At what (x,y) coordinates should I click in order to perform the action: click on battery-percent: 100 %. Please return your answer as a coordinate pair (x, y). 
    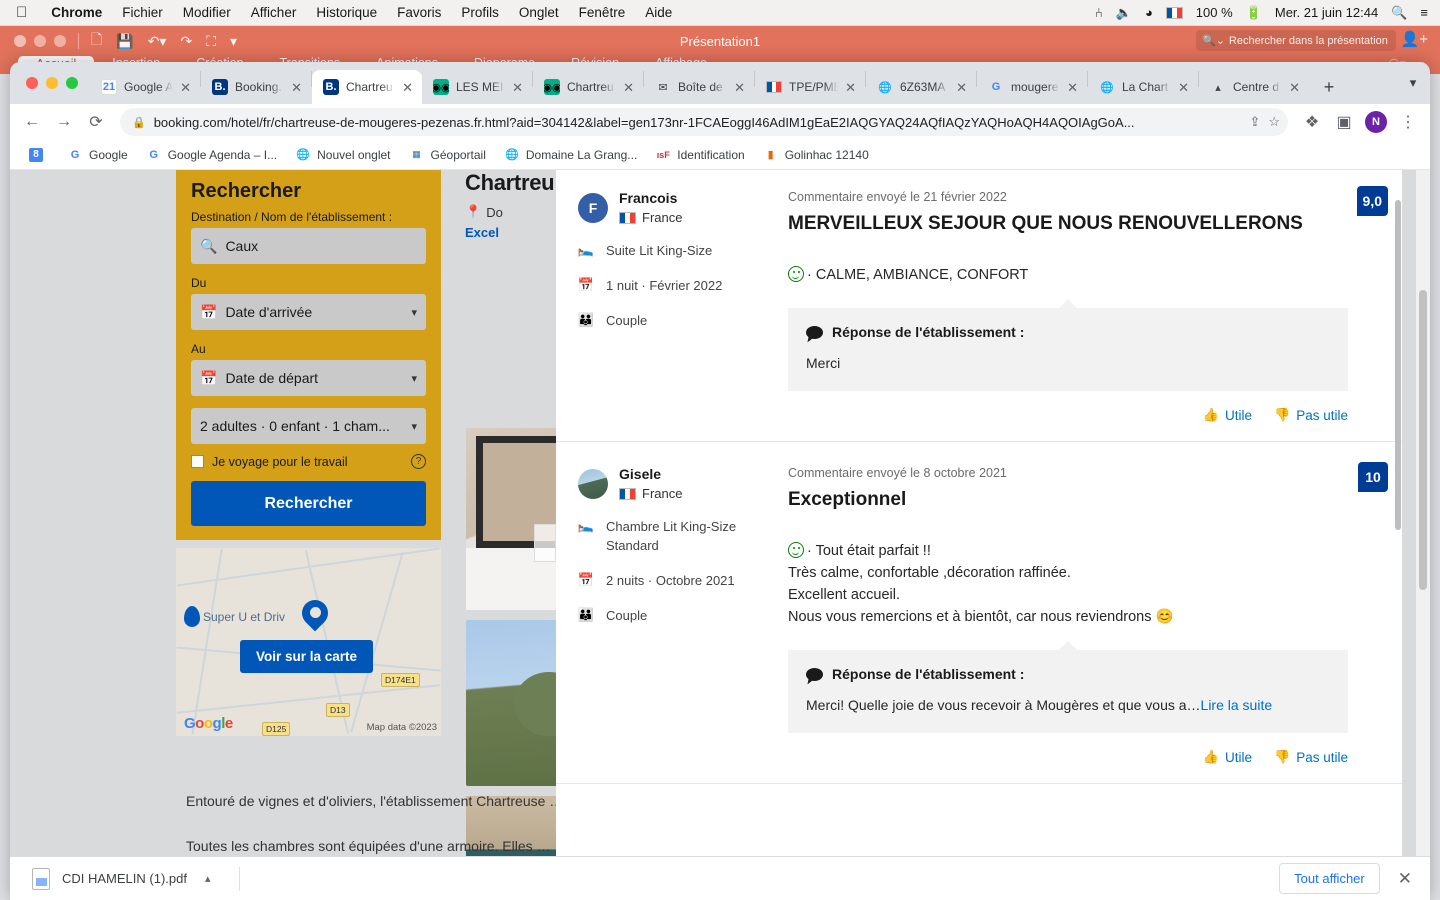
    Looking at the image, I should click on (1214, 12).